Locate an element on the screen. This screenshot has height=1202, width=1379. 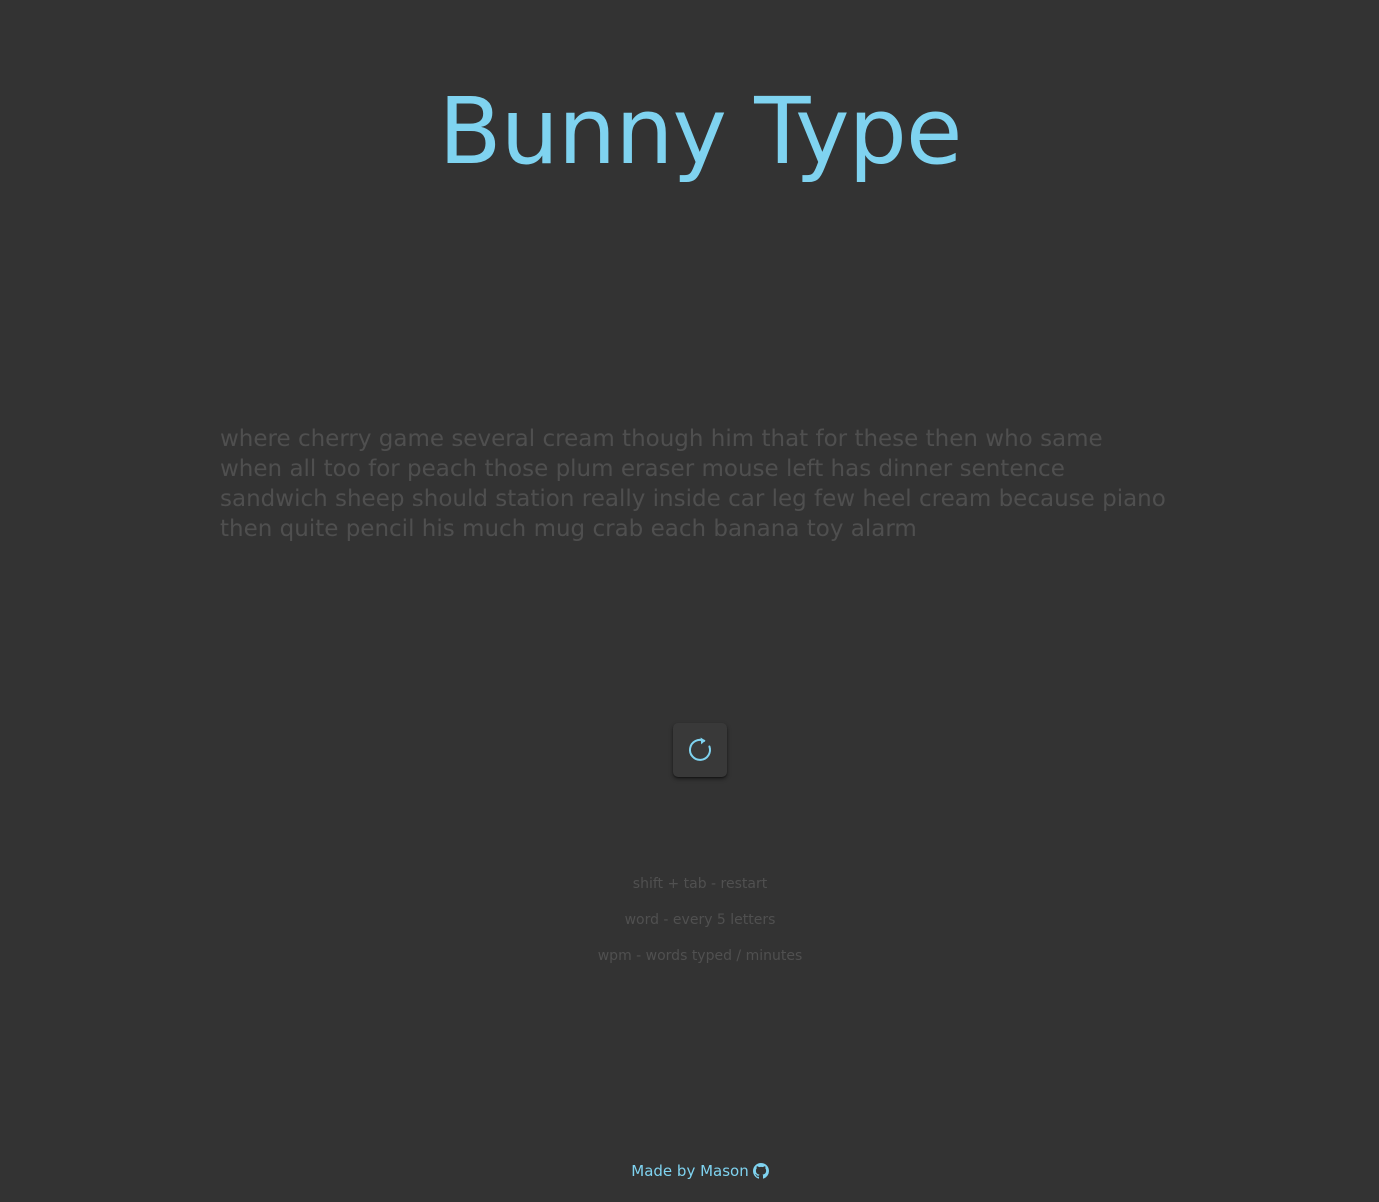
word: that is located at coordinates (785, 439).